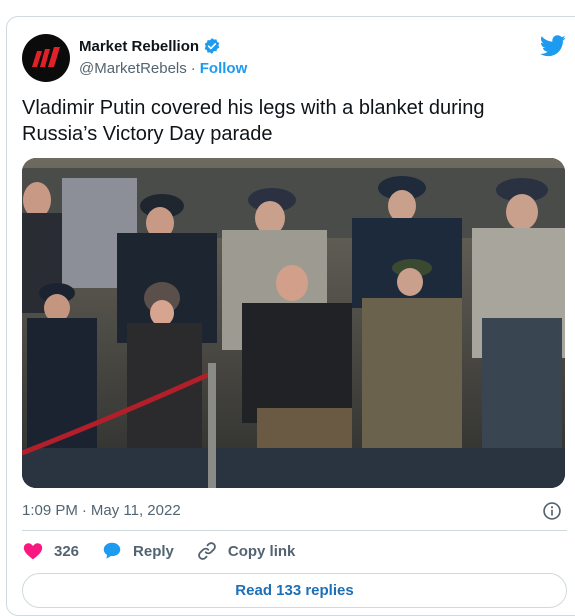  I want to click on copy-link-button: Copy link, so click(246, 551).